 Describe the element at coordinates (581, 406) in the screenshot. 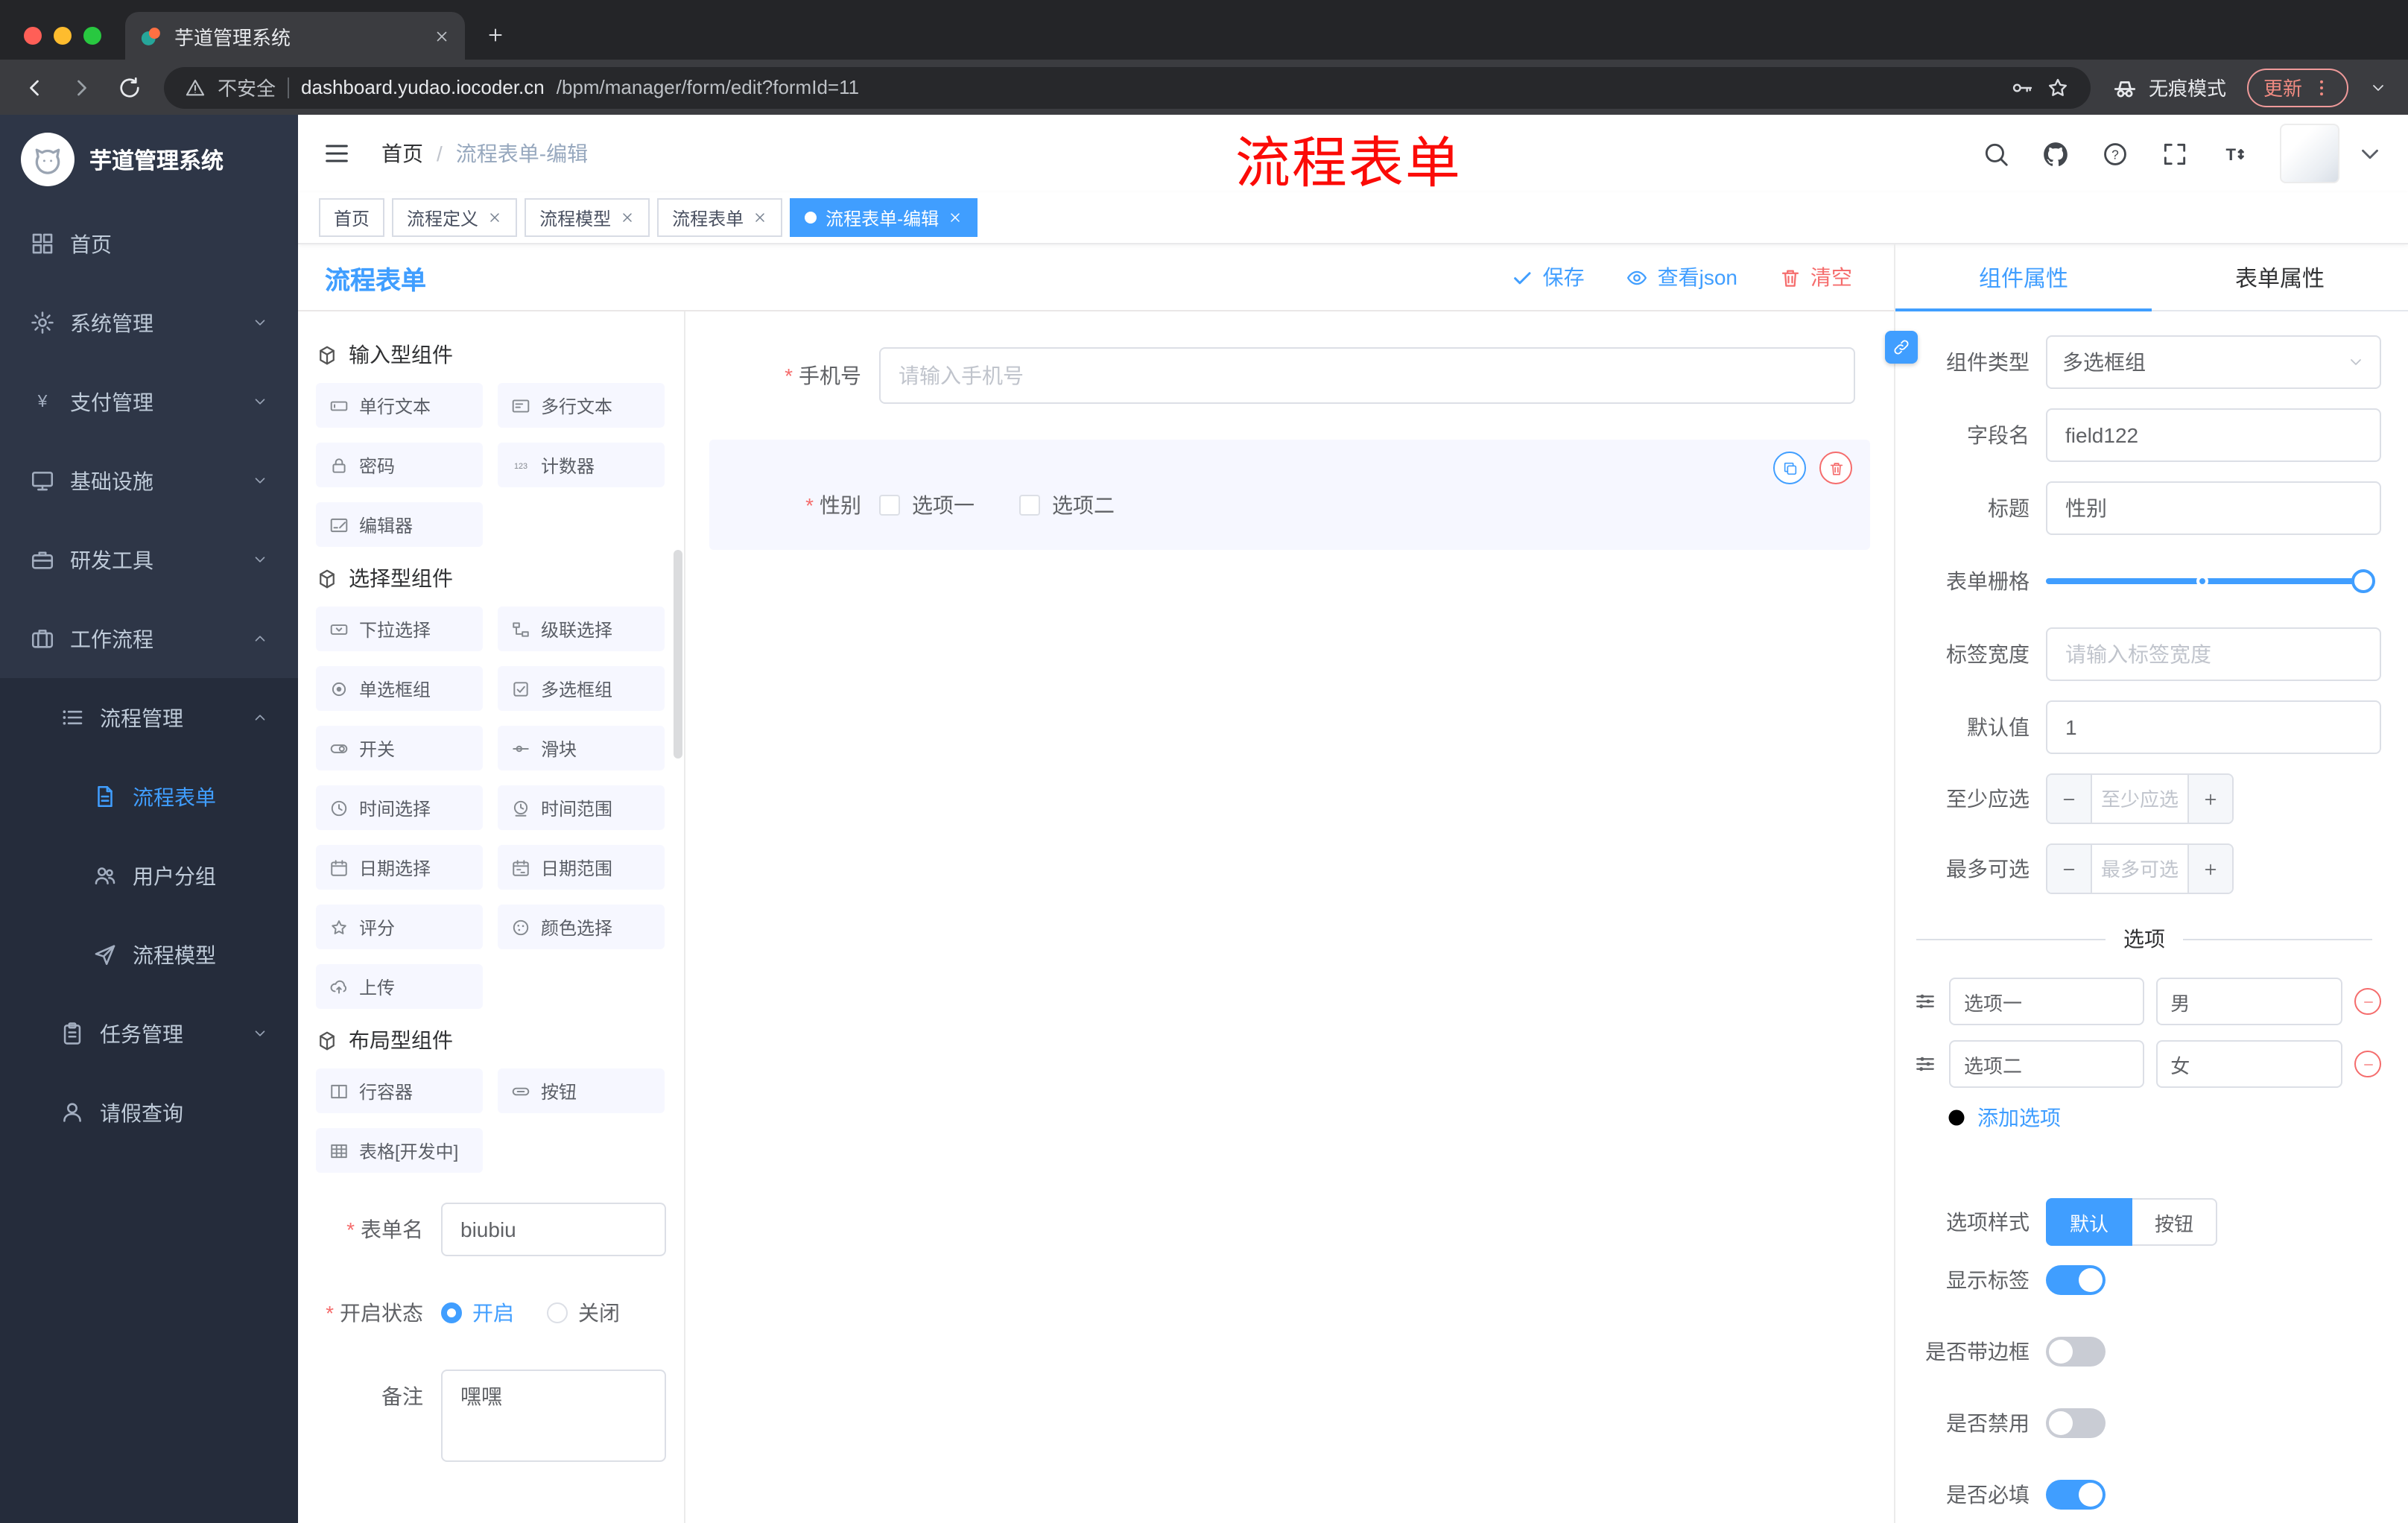

I see `palette-item-multi-text: 多行文本` at that location.